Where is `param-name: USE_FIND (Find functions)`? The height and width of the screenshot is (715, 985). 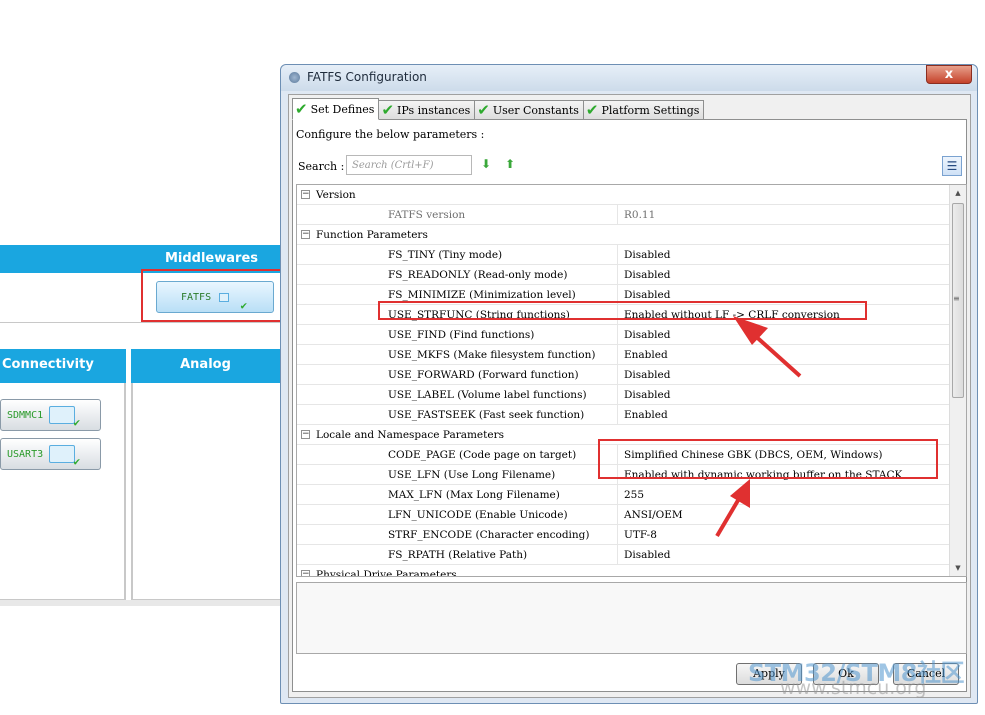 param-name: USE_FIND (Find functions) is located at coordinates (461, 335).